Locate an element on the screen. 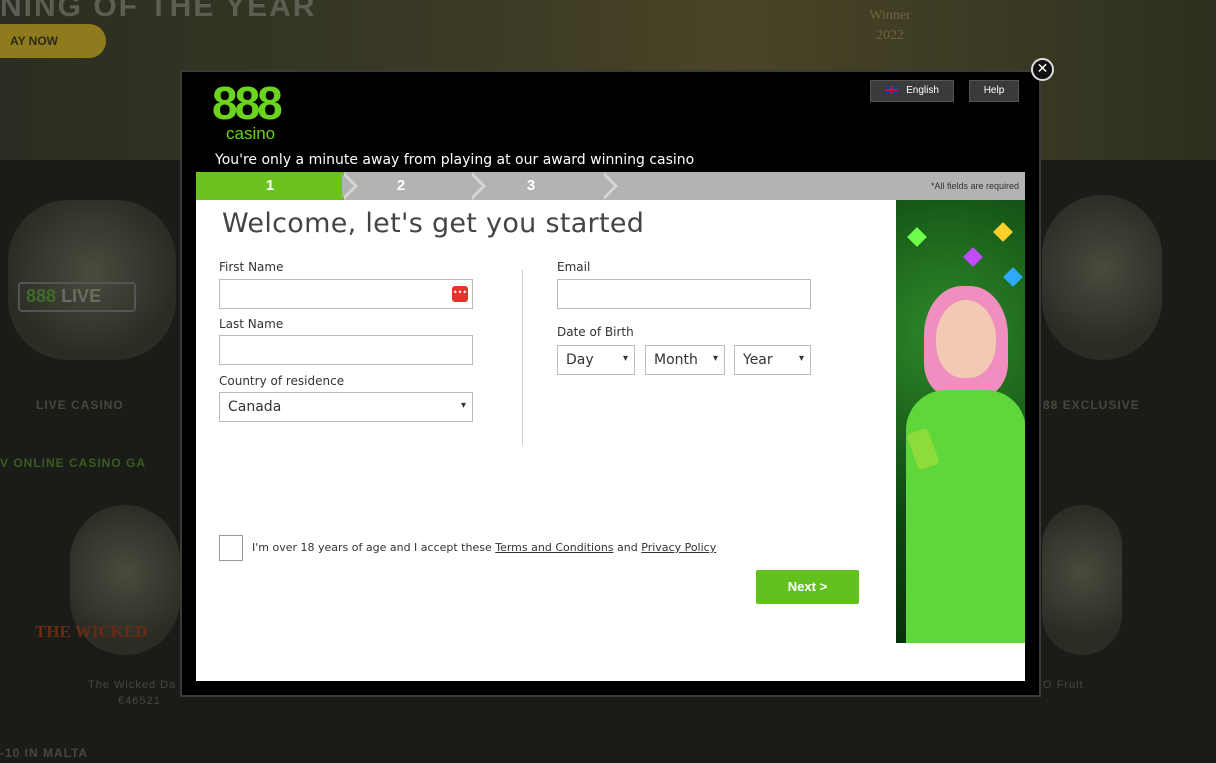  language-button: English is located at coordinates (912, 91).